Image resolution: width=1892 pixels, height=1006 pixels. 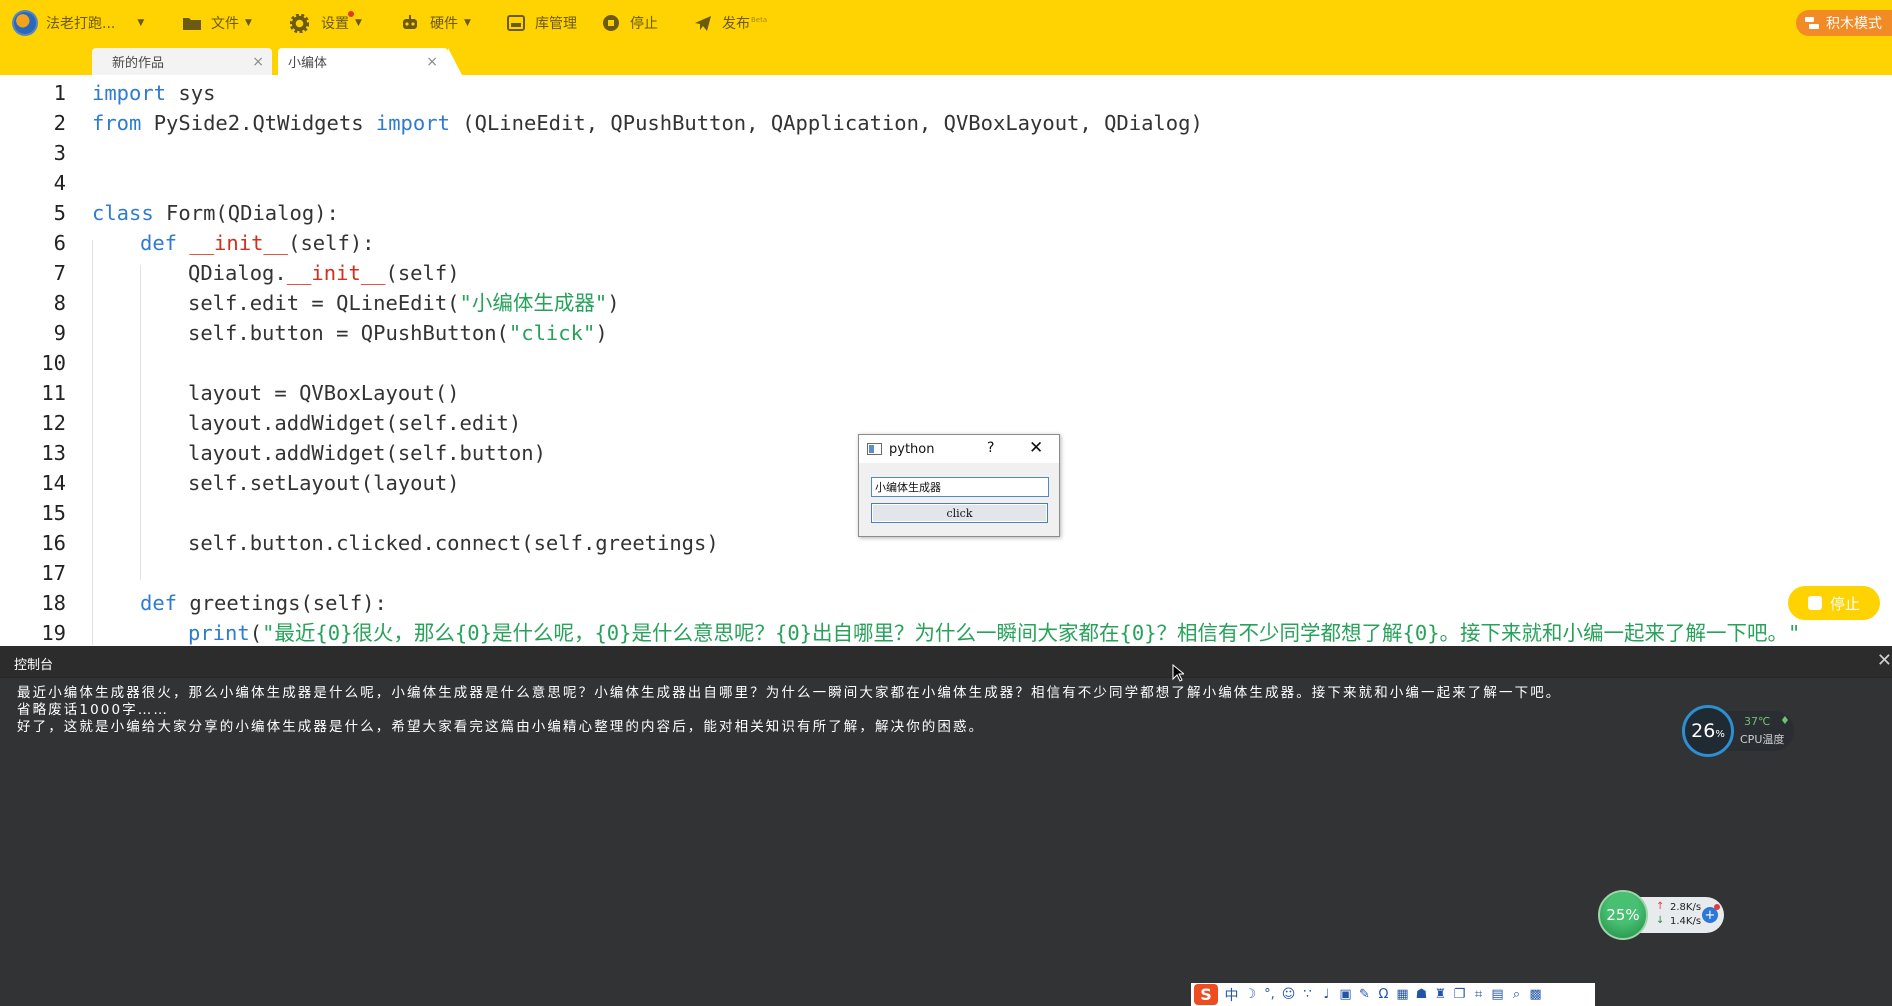 I want to click on grid-icon: ▩, so click(x=1535, y=994).